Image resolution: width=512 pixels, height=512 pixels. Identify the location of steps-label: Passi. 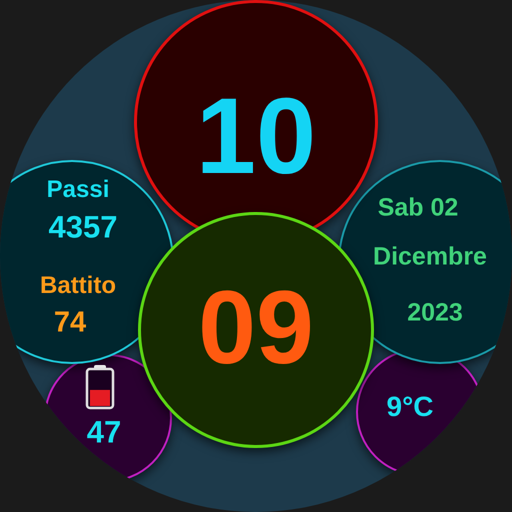
(78, 190).